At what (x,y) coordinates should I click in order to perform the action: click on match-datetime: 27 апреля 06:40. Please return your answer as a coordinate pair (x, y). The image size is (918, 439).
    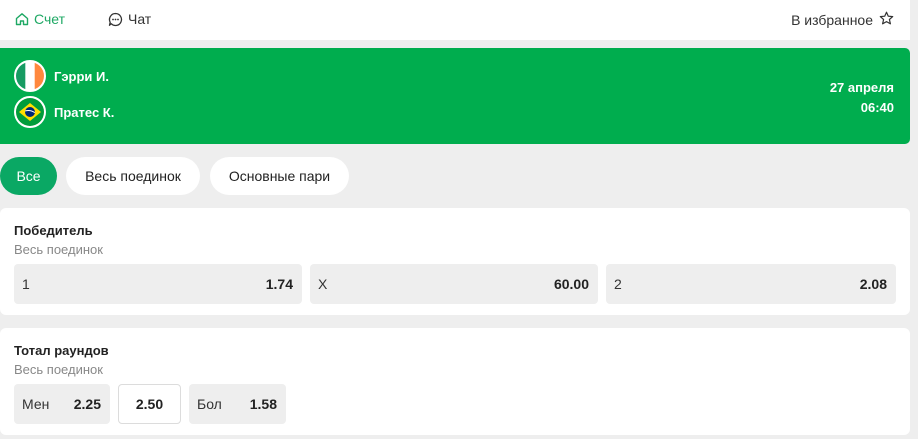
    Looking at the image, I should click on (862, 98).